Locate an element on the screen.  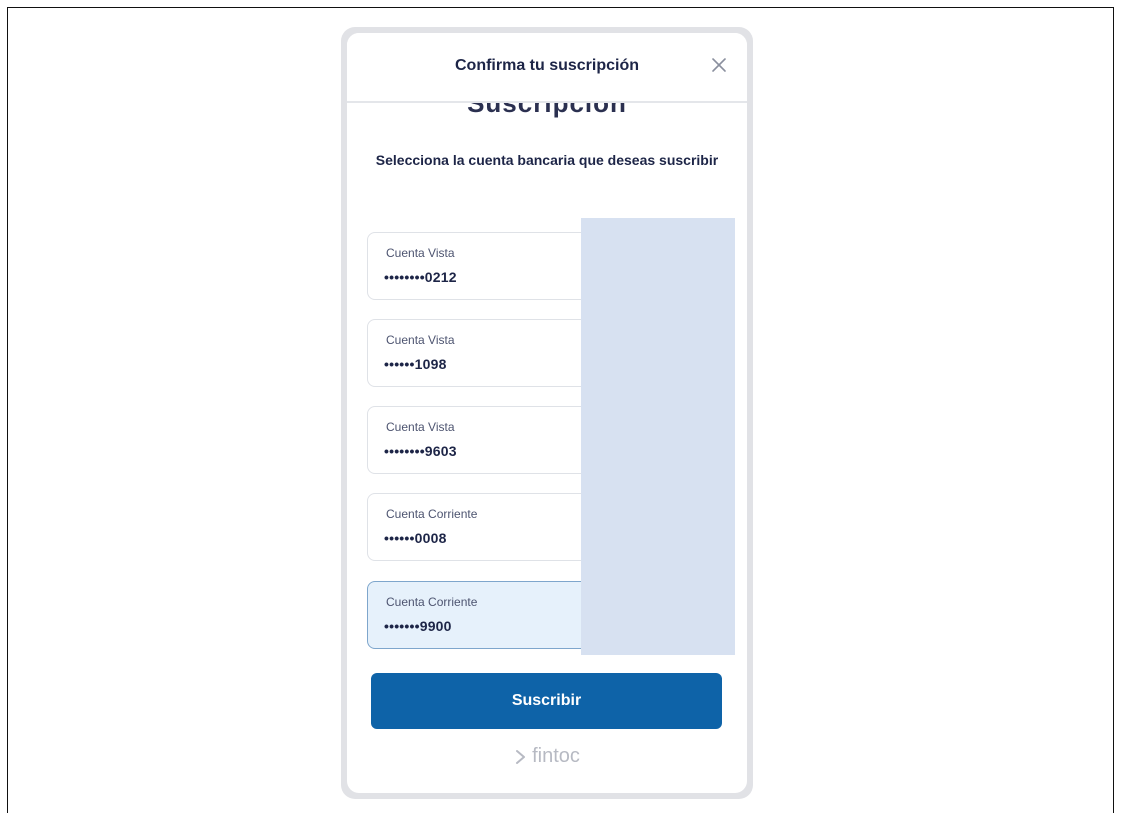
subscribe-button: Suscribir is located at coordinates (546, 701).